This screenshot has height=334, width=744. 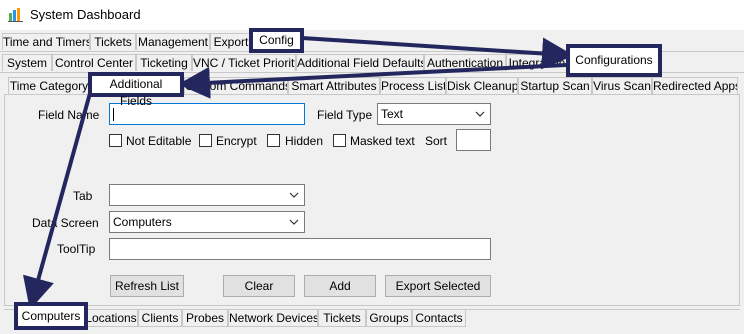 What do you see at coordinates (439, 318) in the screenshot?
I see `tab-contacts: Contacts` at bounding box center [439, 318].